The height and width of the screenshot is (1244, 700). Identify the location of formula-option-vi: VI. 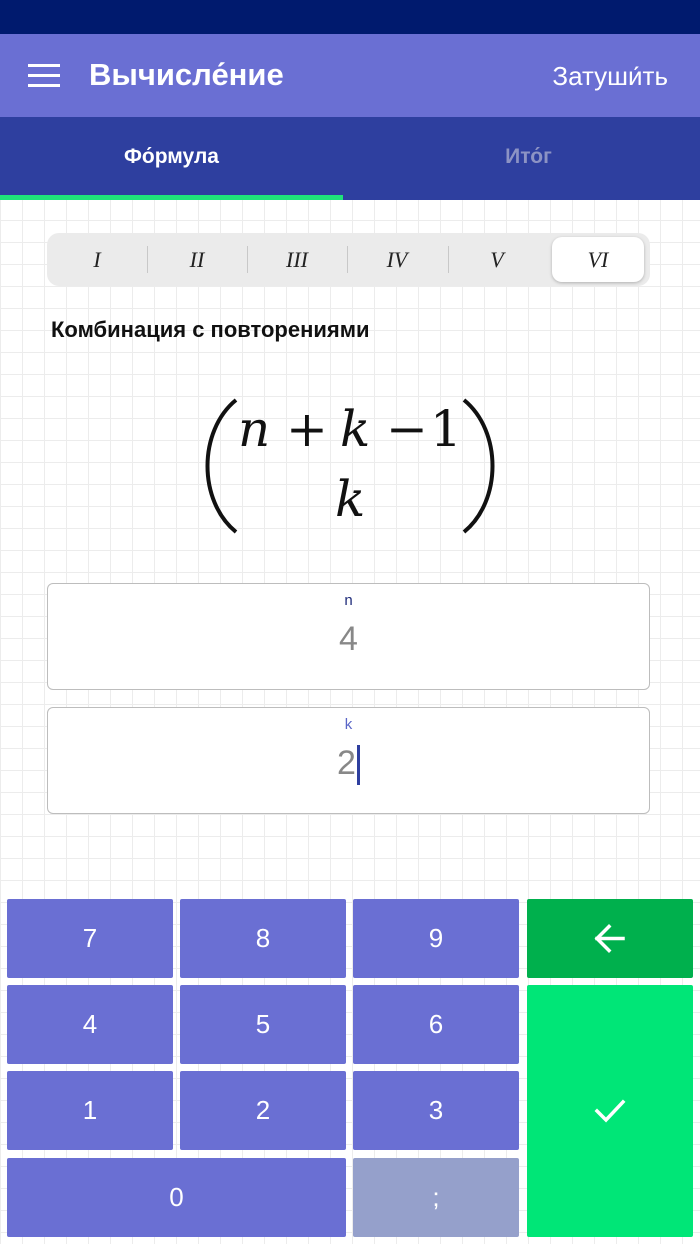
(598, 259).